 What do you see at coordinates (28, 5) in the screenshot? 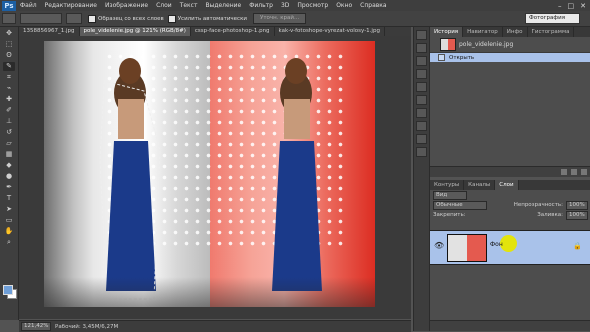
I see `menu-file: Файл` at bounding box center [28, 5].